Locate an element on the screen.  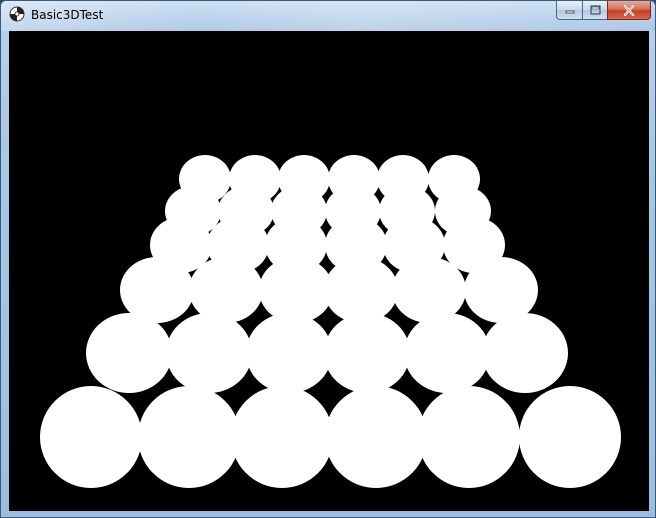
title-bar: Basic3DTest is located at coordinates (328, 16).